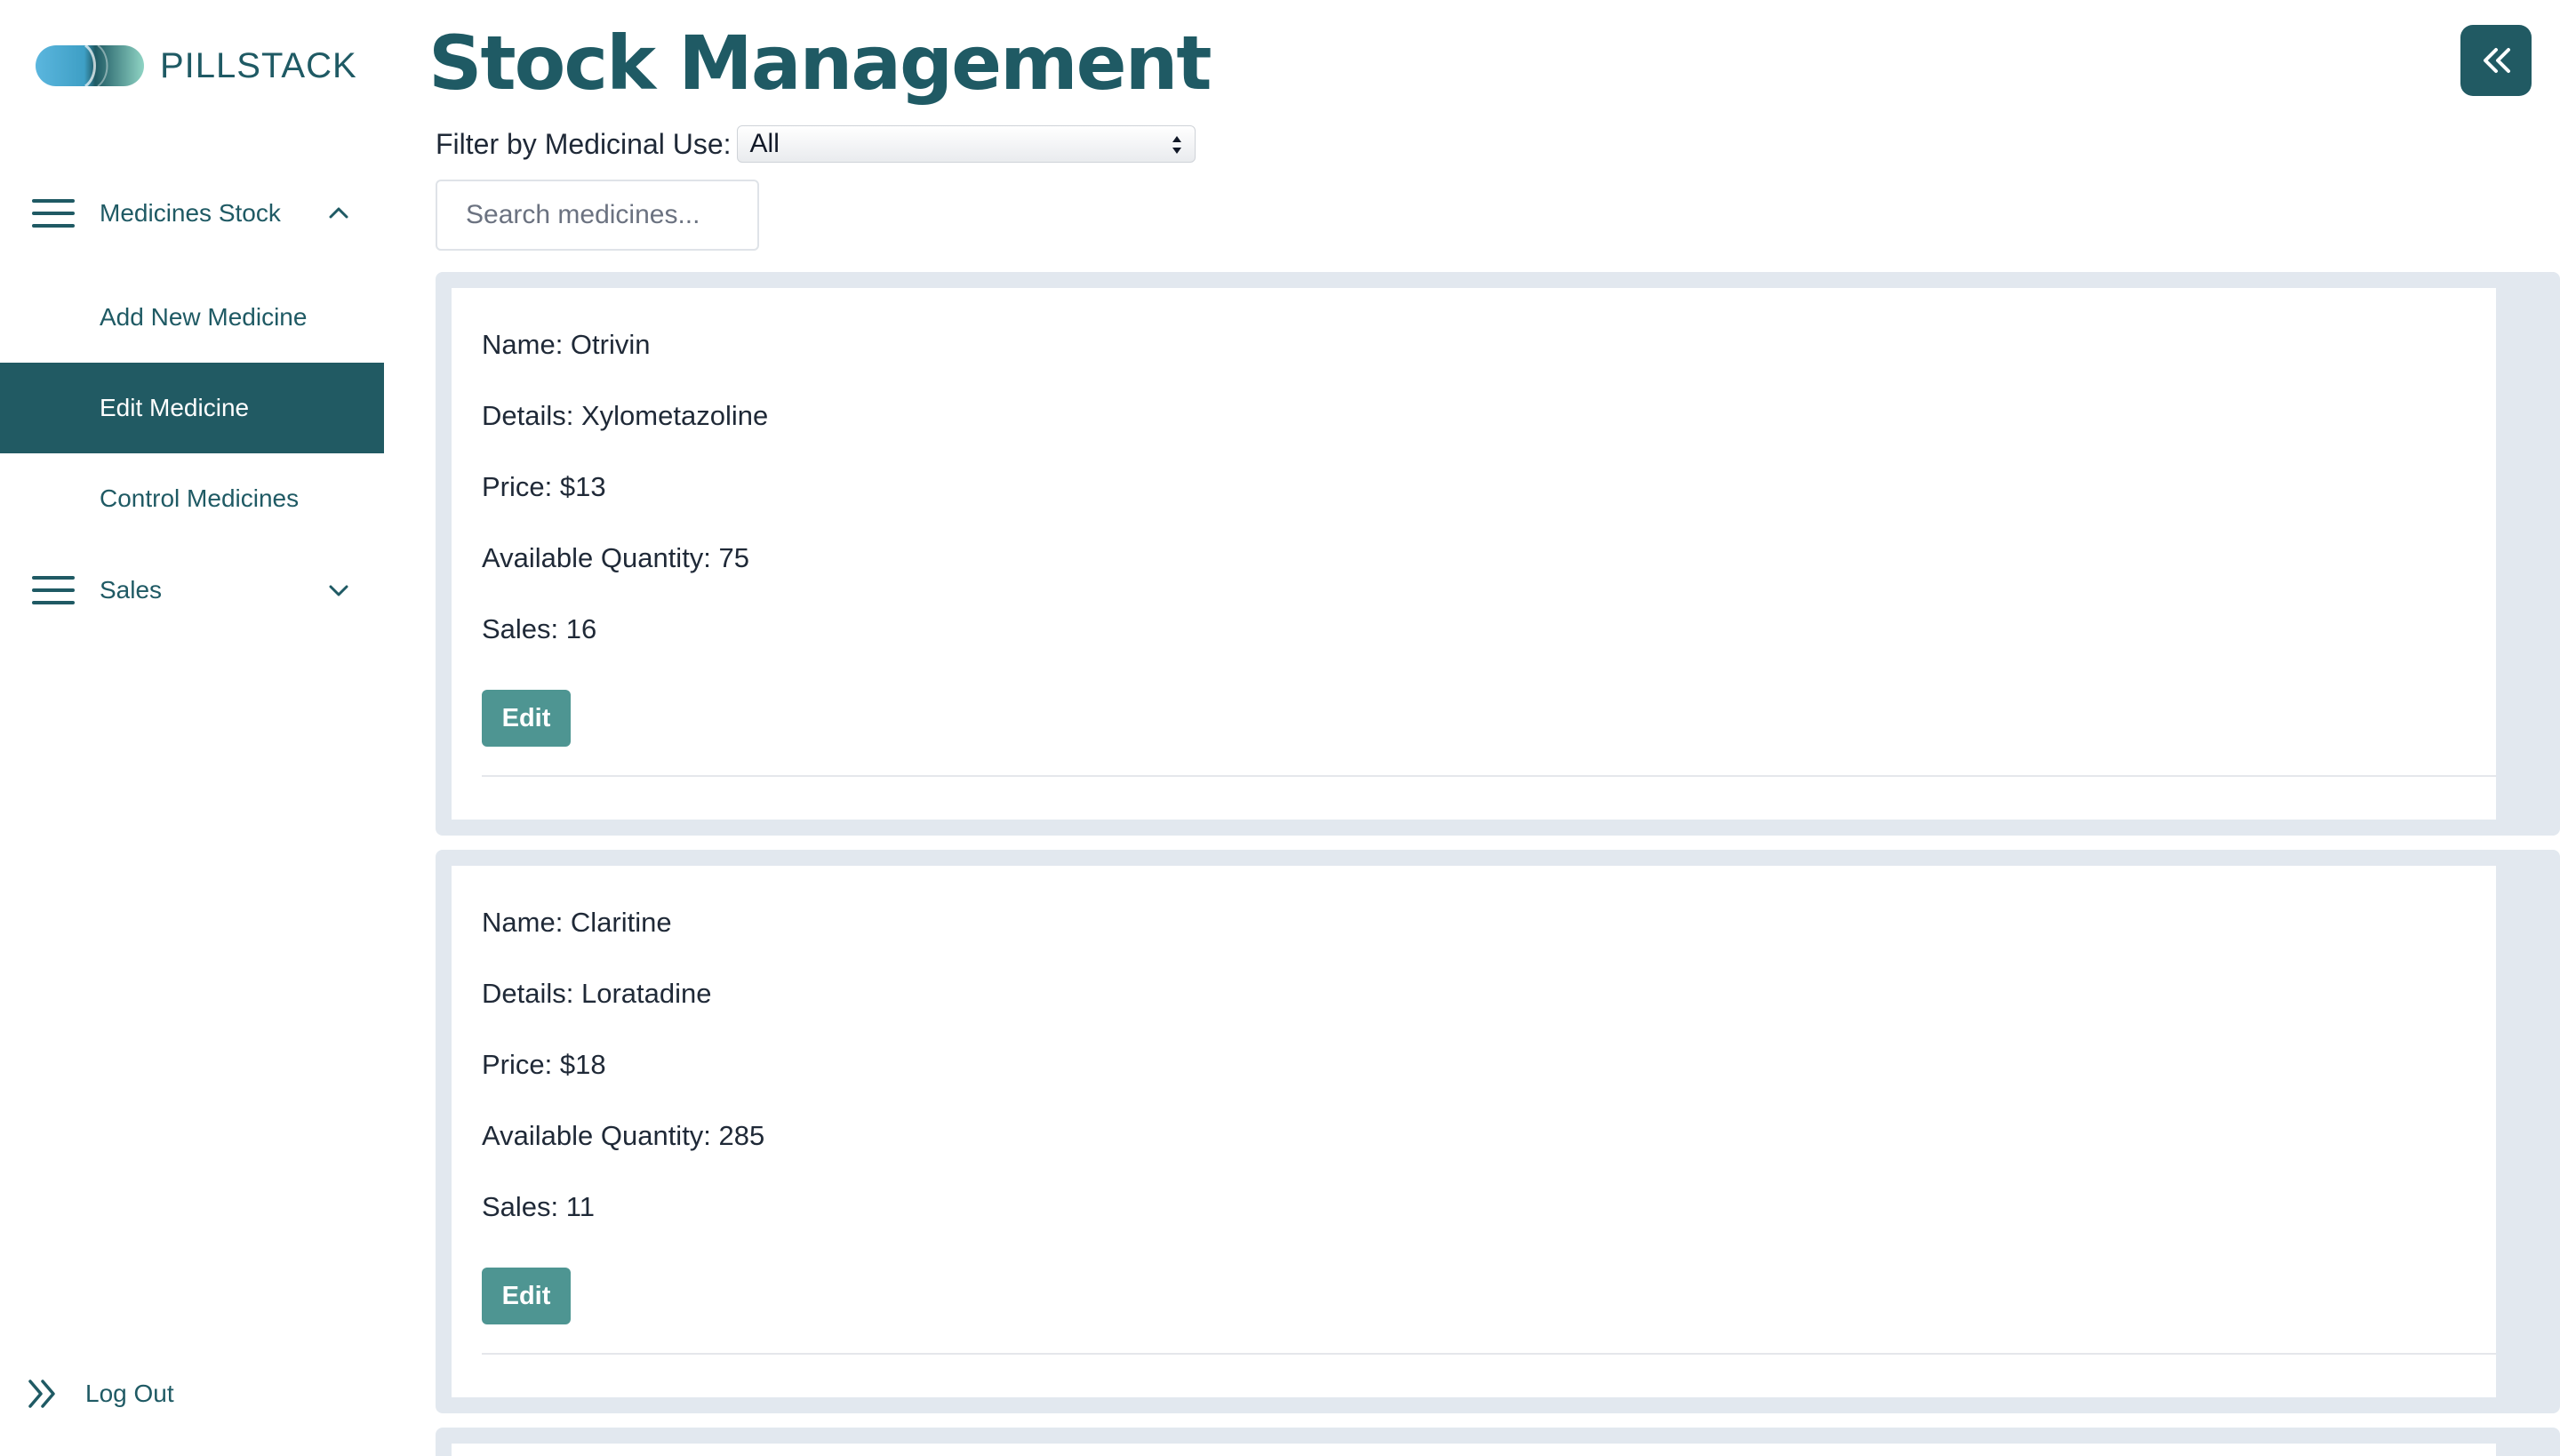 This screenshot has width=2560, height=1456. Describe the element at coordinates (258, 65) in the screenshot. I see `brand-name: PILLSTACK` at that location.